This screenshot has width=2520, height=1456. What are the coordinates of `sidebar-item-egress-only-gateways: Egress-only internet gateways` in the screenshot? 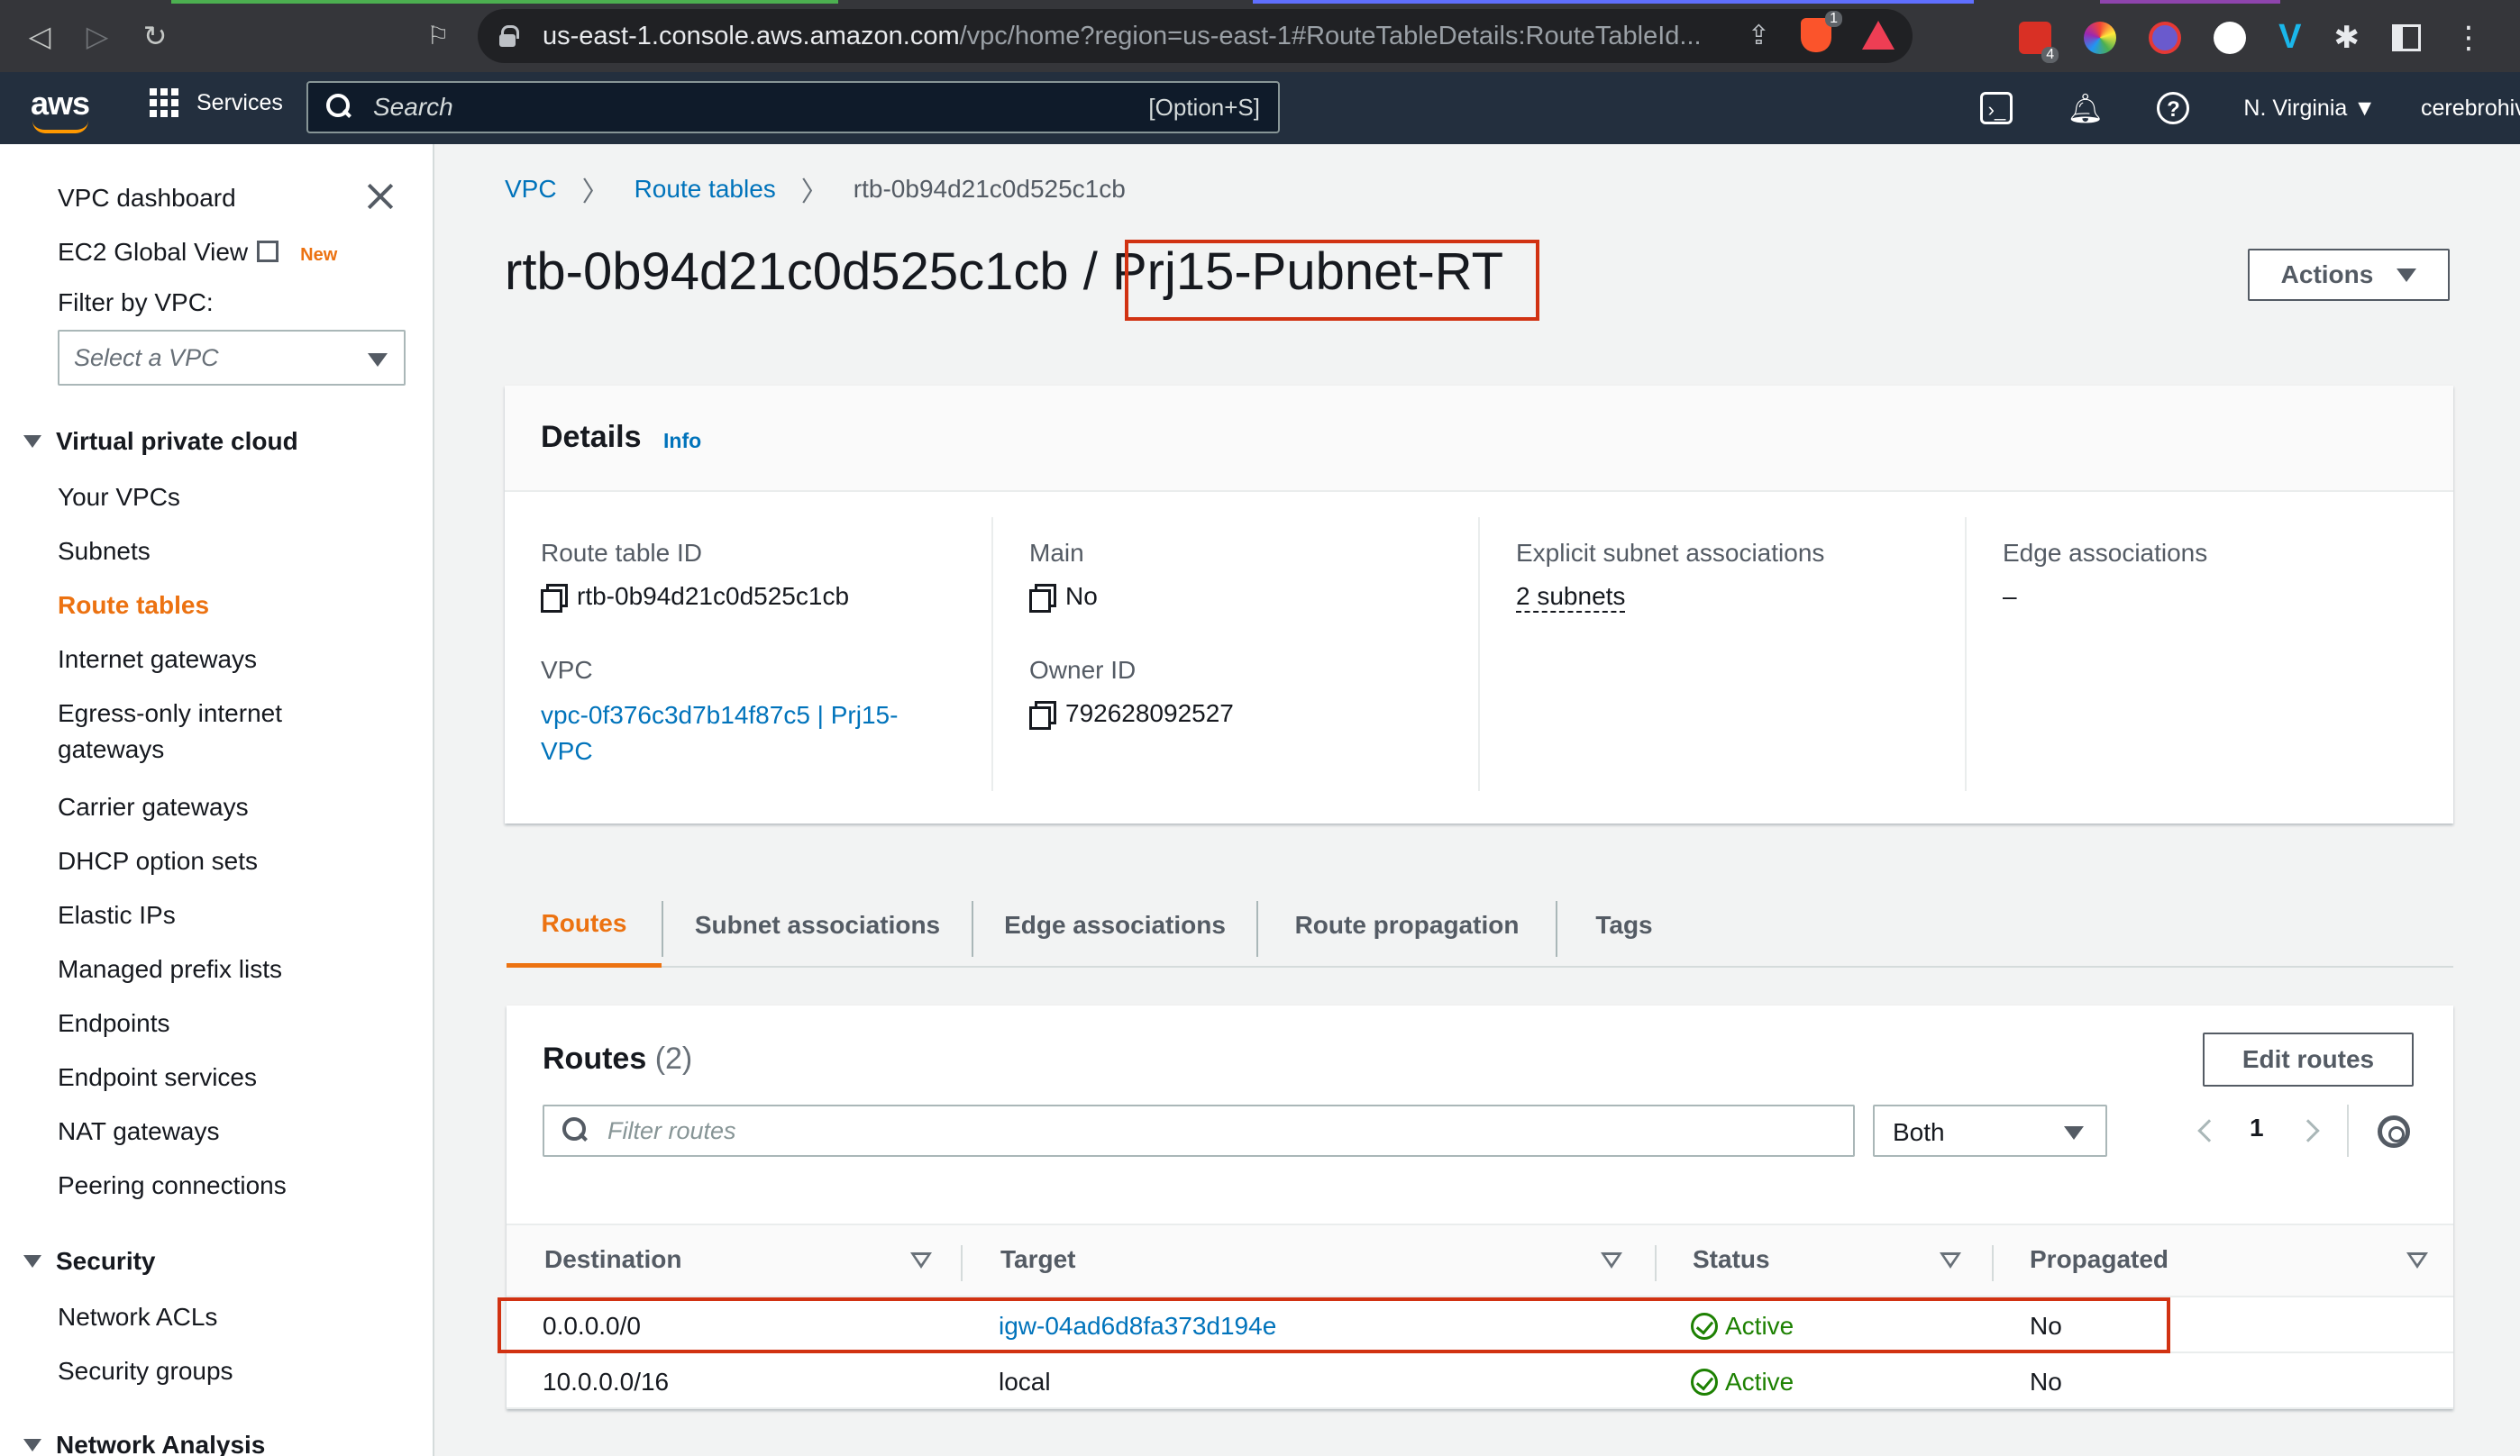 It's located at (170, 732).